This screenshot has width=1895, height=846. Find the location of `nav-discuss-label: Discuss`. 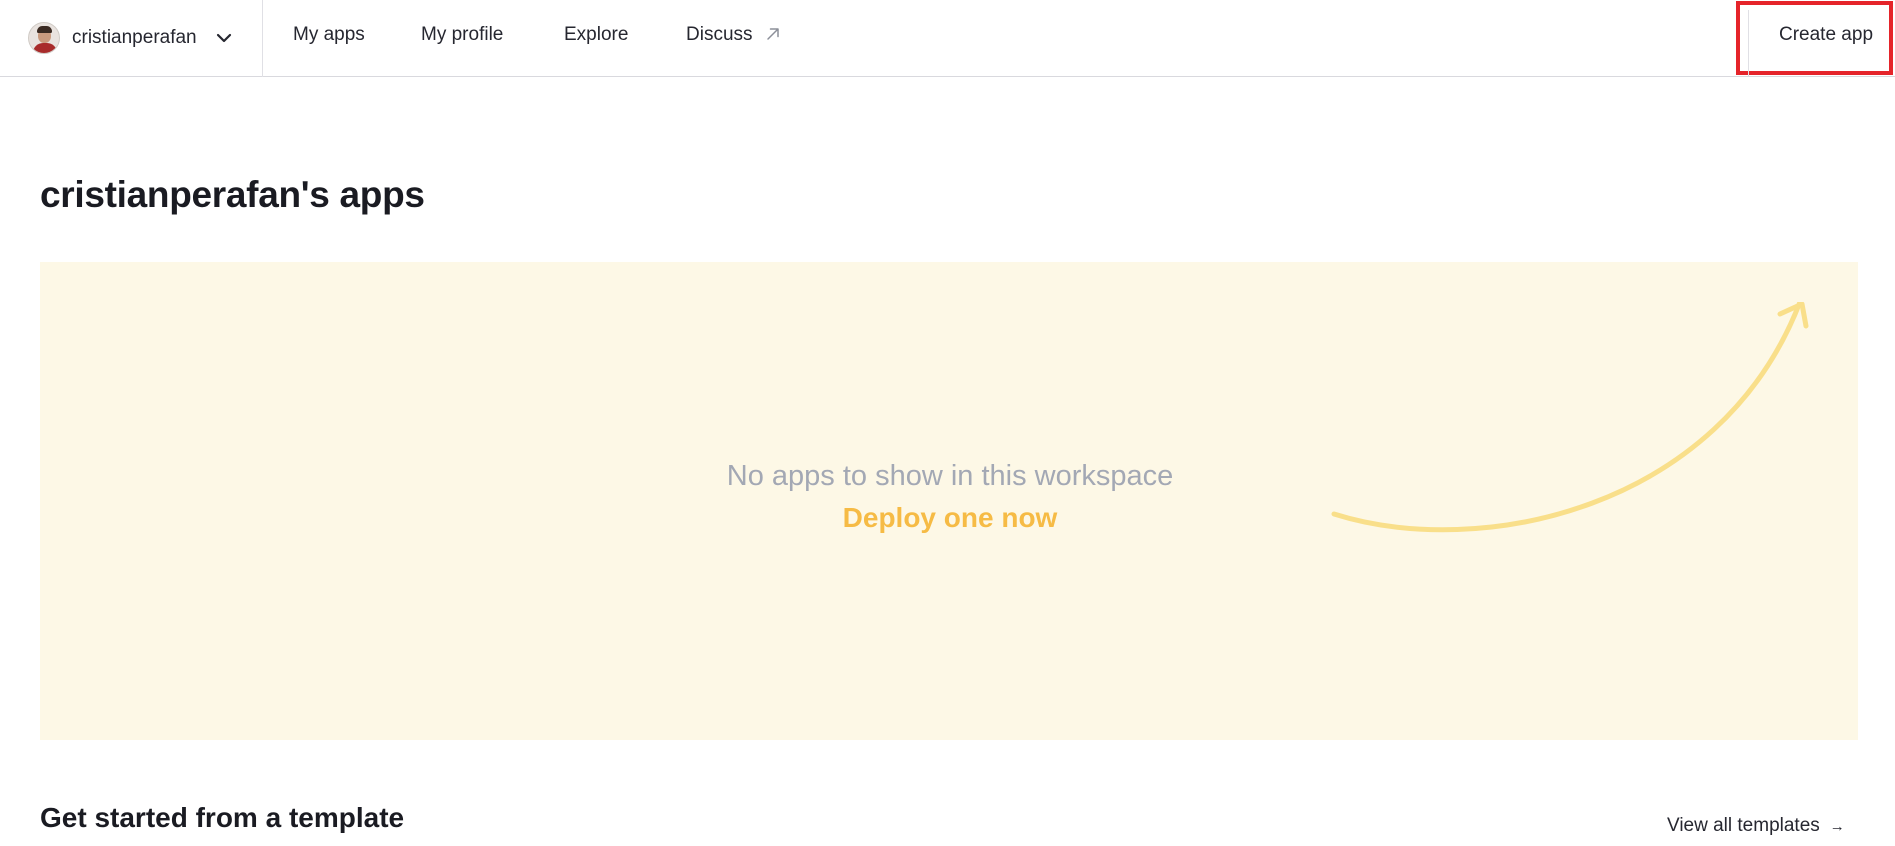

nav-discuss-label: Discuss is located at coordinates (719, 34).